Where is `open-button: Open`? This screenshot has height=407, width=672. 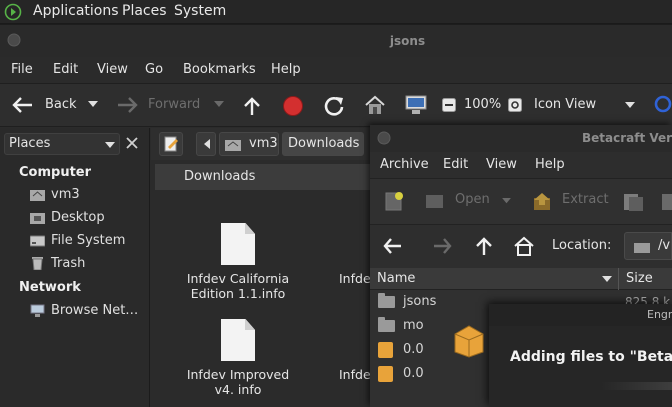
open-button: Open is located at coordinates (465, 202).